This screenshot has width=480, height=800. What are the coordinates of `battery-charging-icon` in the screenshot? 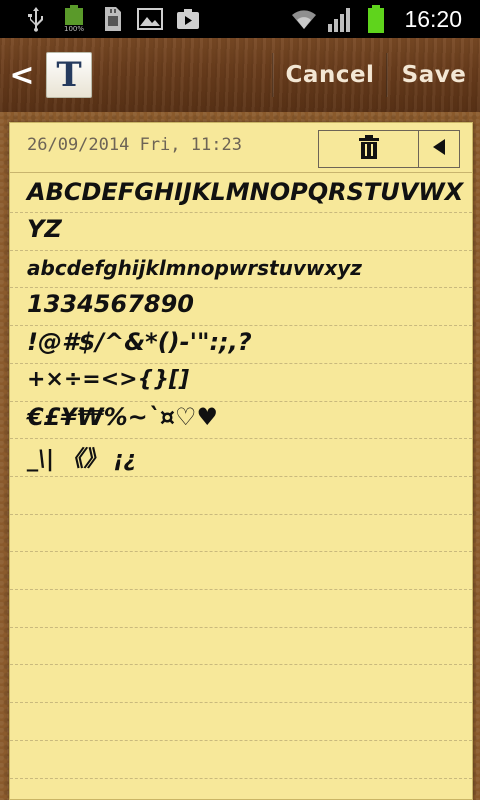 It's located at (376, 19).